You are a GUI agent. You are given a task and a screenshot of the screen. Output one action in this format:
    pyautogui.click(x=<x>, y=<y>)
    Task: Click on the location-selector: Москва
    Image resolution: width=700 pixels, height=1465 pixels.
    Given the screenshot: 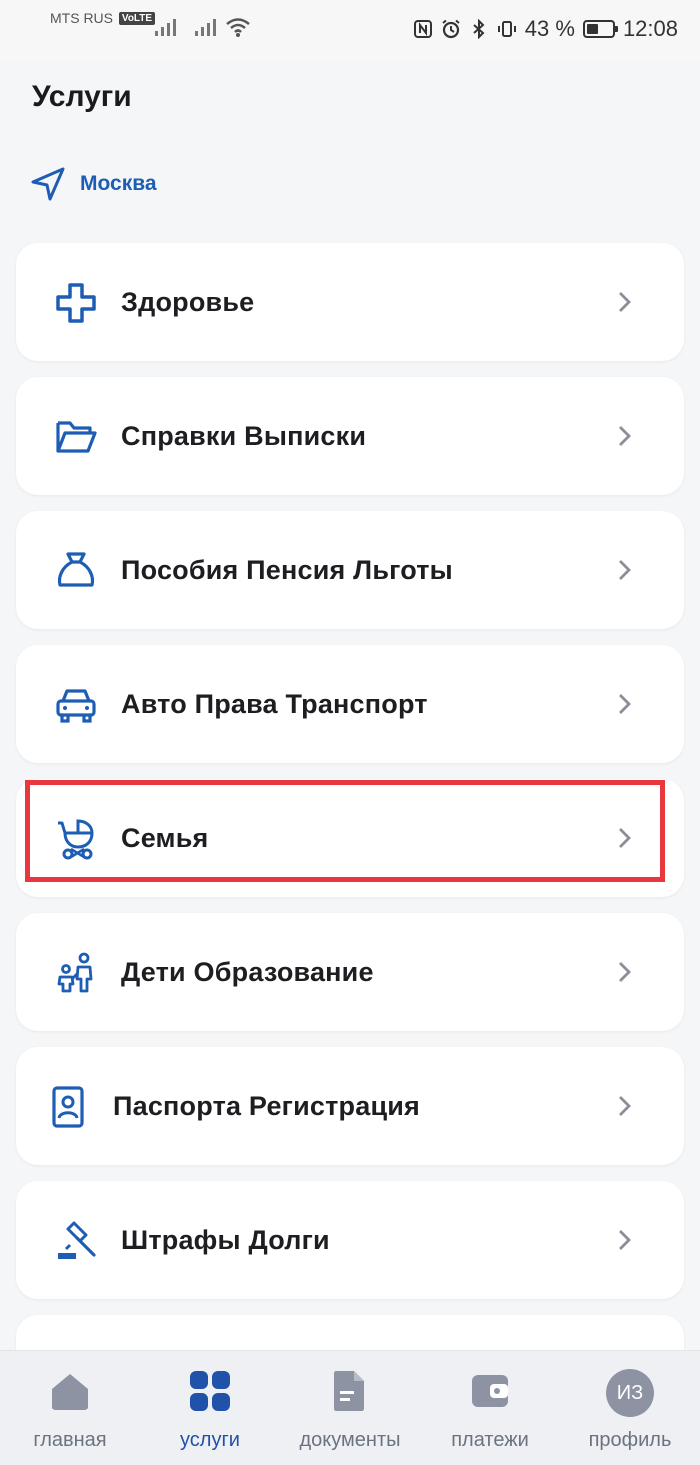 What is the action you would take?
    pyautogui.click(x=93, y=184)
    